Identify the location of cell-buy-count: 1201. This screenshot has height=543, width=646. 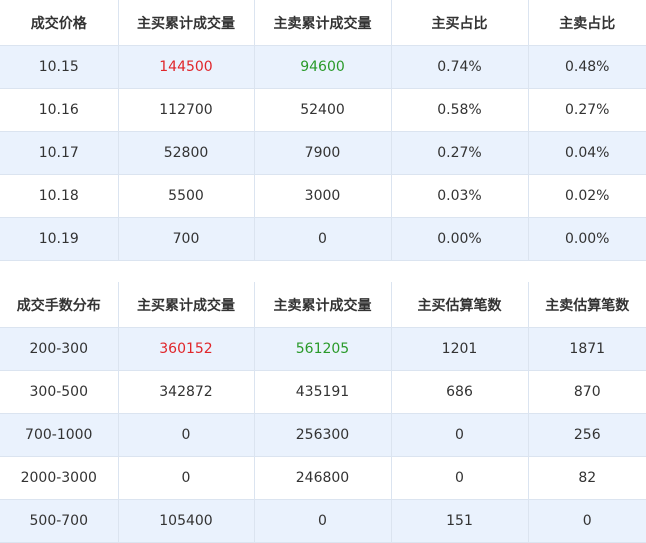
(460, 349).